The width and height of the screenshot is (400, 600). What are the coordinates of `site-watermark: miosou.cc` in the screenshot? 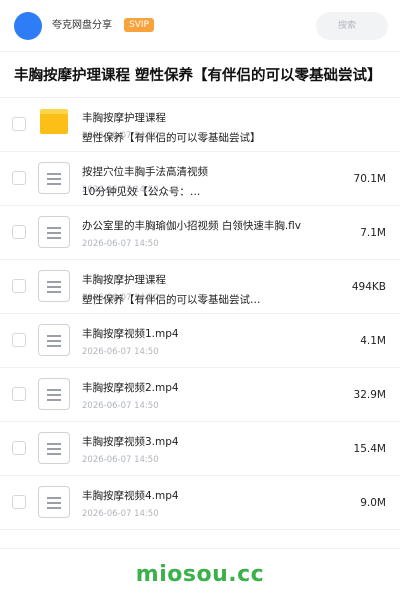 It's located at (200, 574).